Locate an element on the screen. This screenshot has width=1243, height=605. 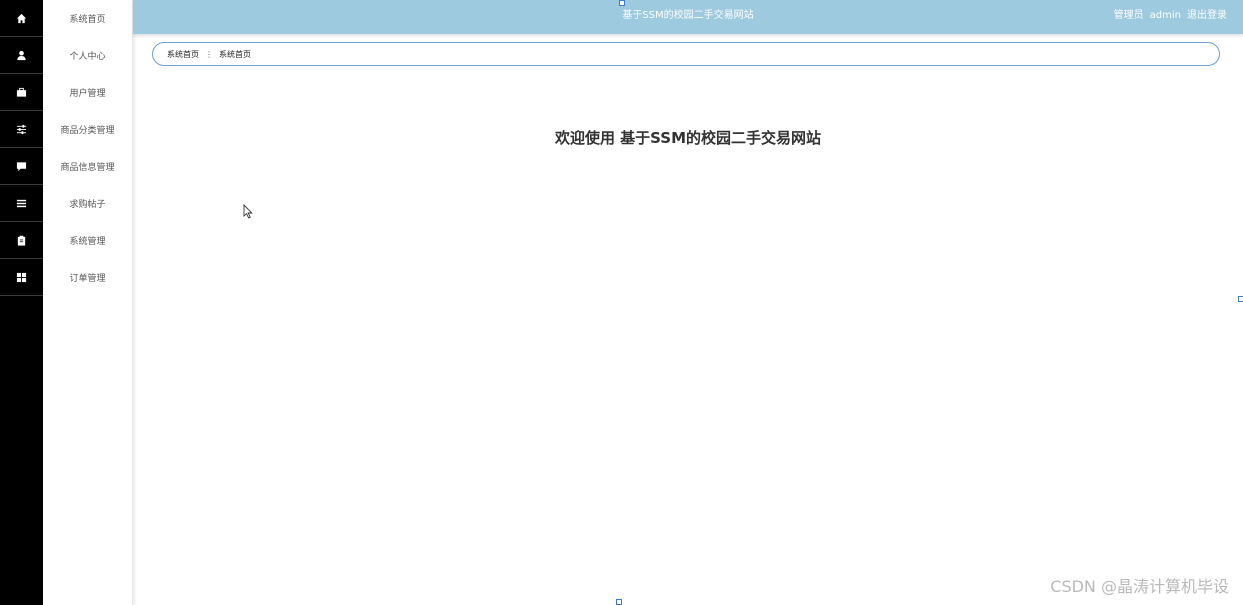
site-title: 基于SSM的校园二手交易网站 is located at coordinates (688, 15).